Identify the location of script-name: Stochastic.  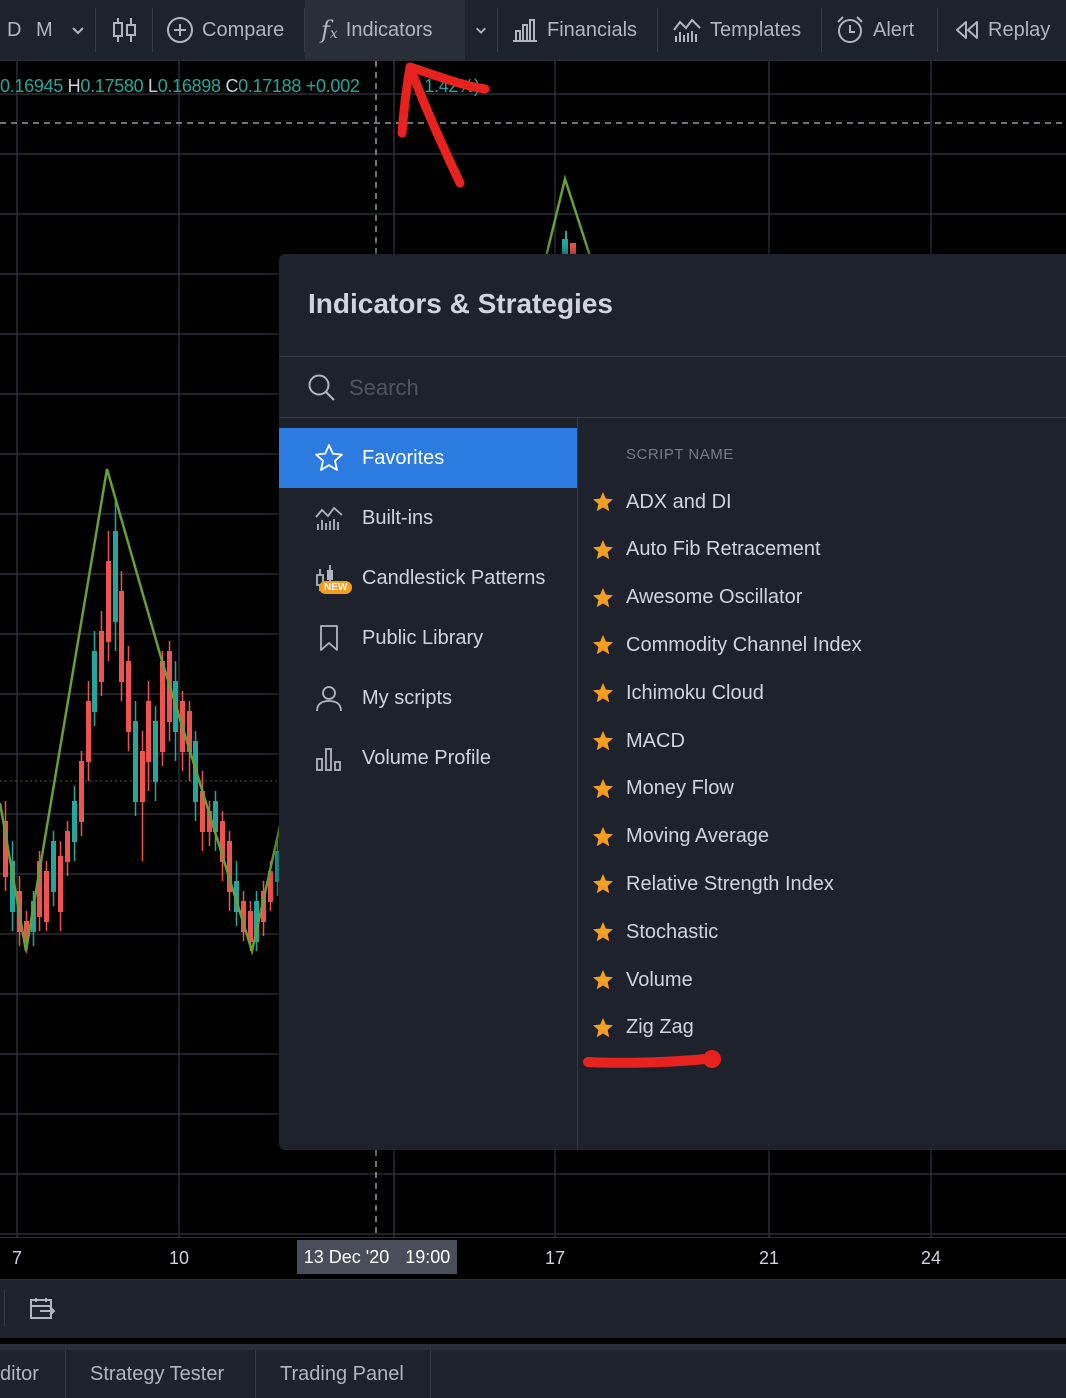
(672, 931).